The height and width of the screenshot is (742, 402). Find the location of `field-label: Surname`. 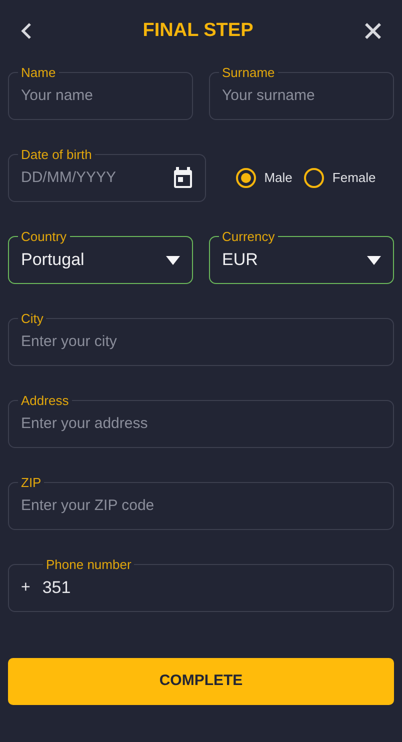

field-label: Surname is located at coordinates (248, 72).